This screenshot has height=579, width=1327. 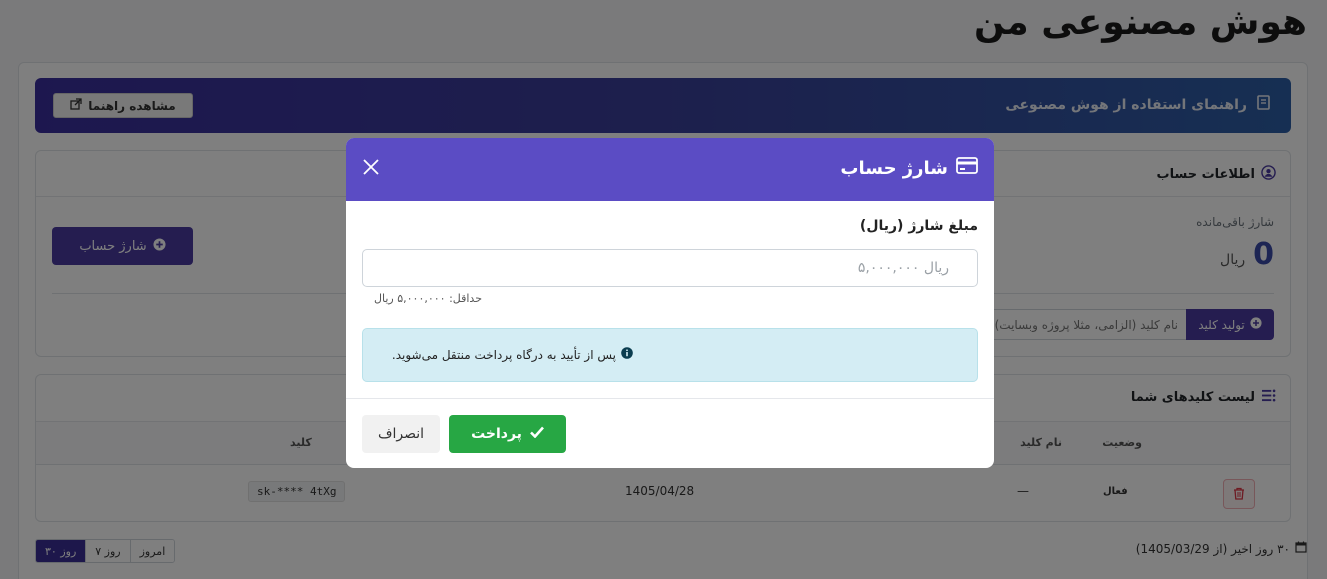 I want to click on modal-footer-divider, so click(x=670, y=398).